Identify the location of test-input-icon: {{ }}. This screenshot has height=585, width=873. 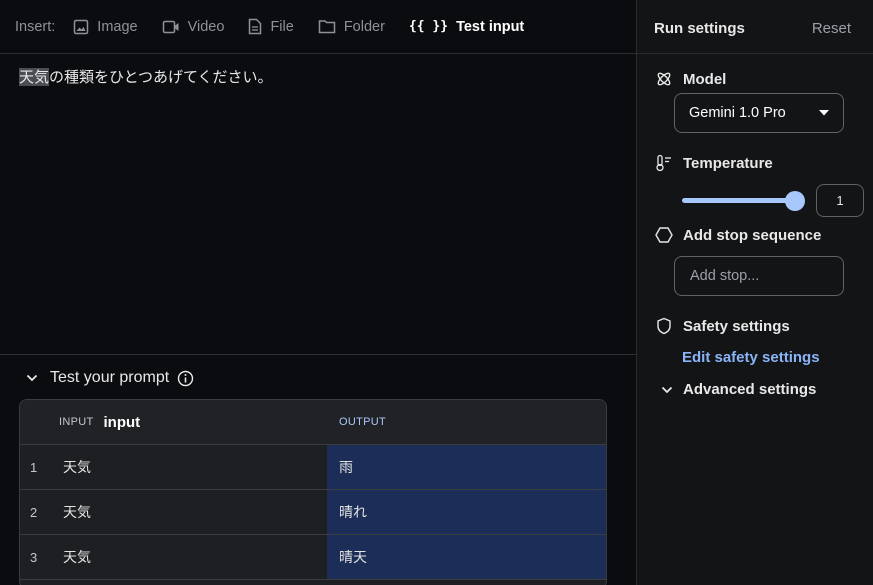
(428, 26).